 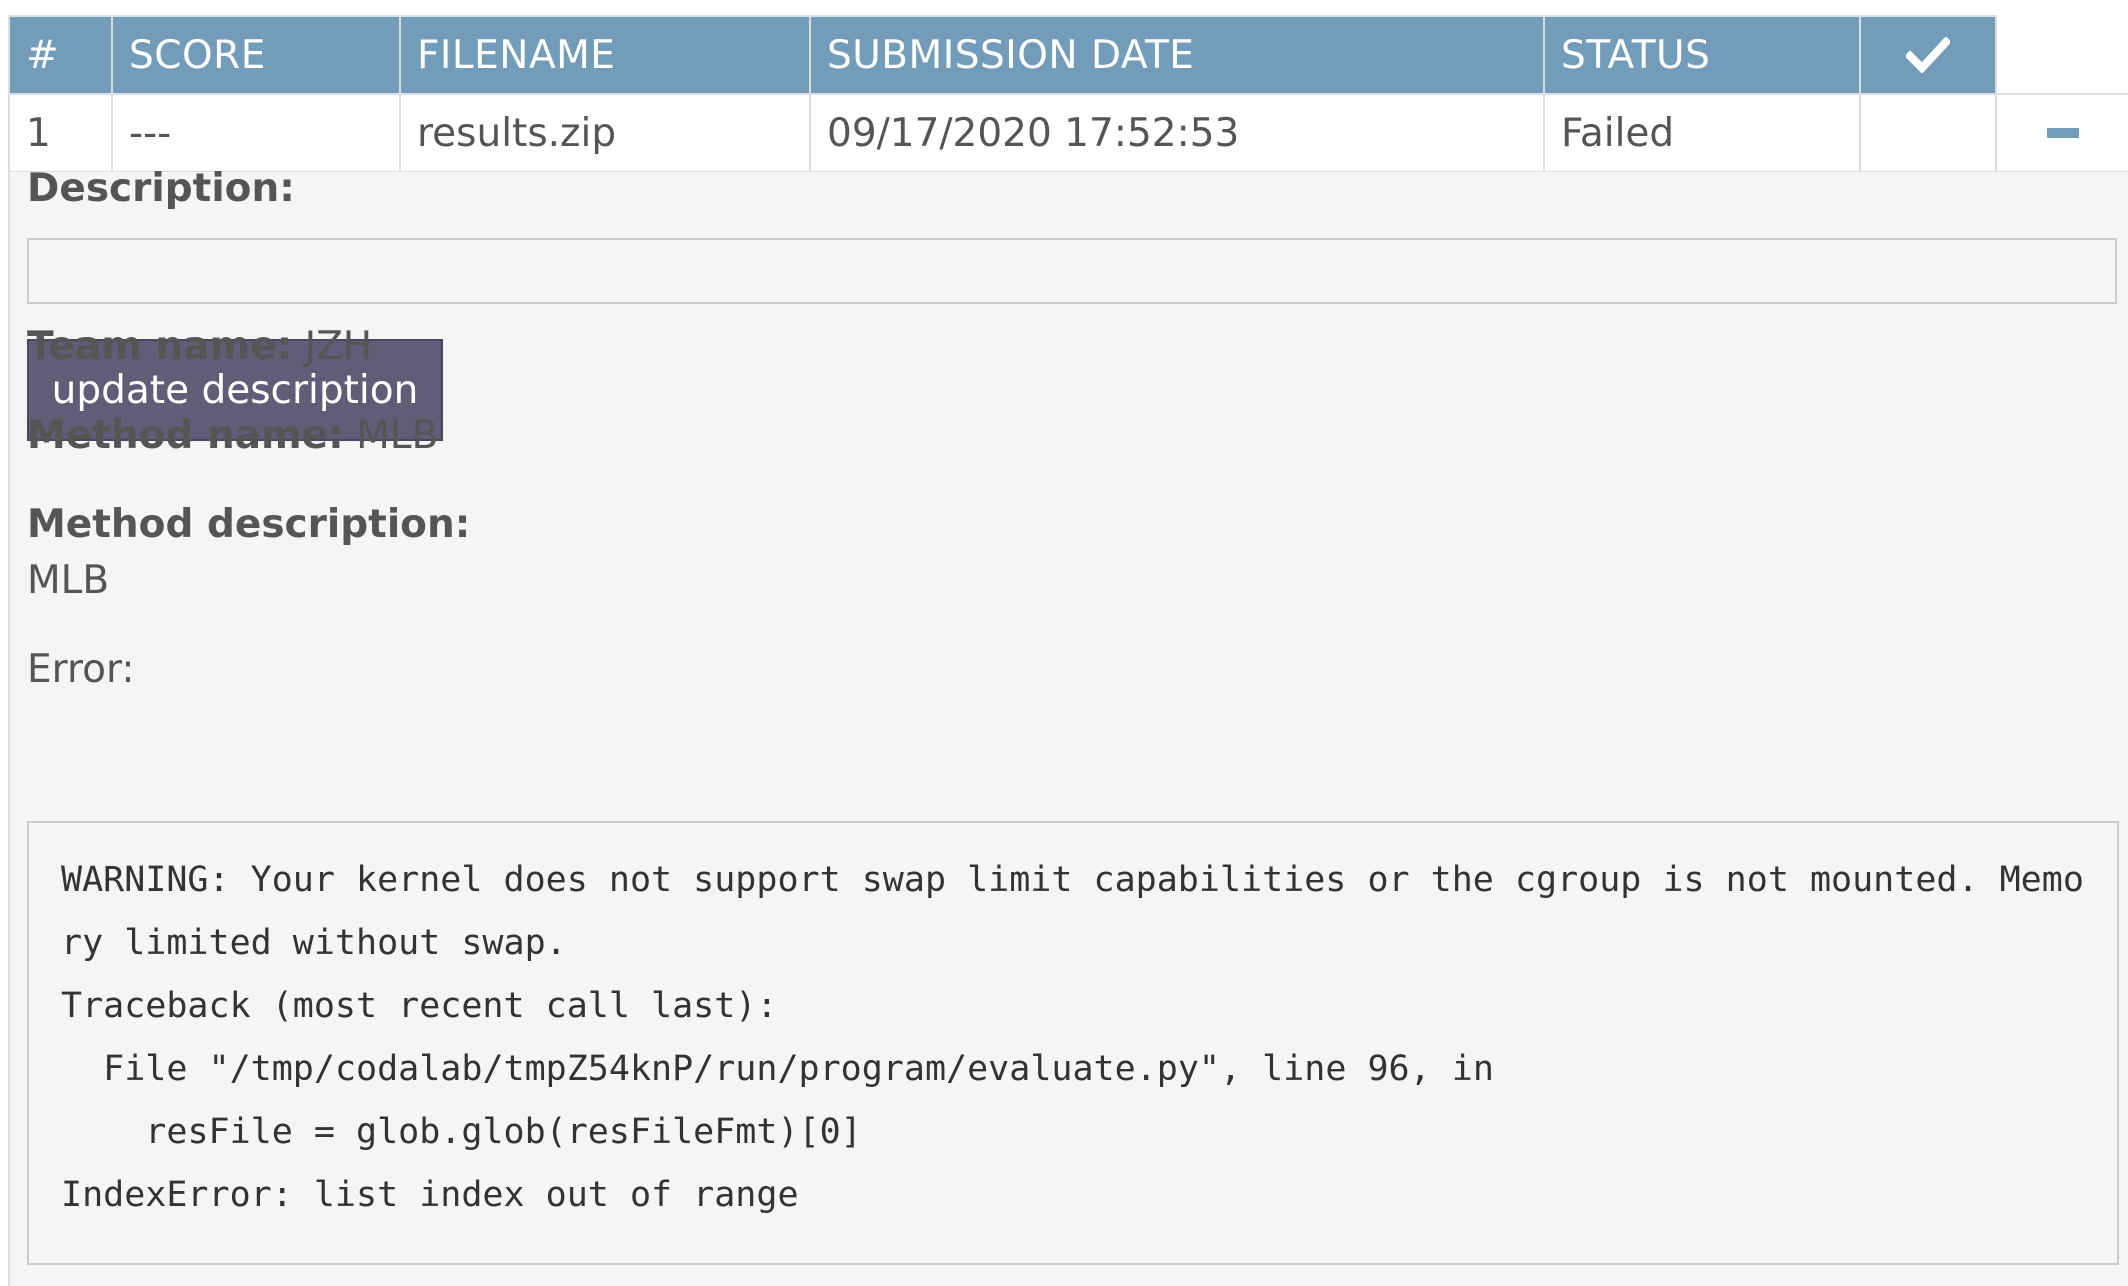 What do you see at coordinates (60, 133) in the screenshot?
I see `cell-number: 1` at bounding box center [60, 133].